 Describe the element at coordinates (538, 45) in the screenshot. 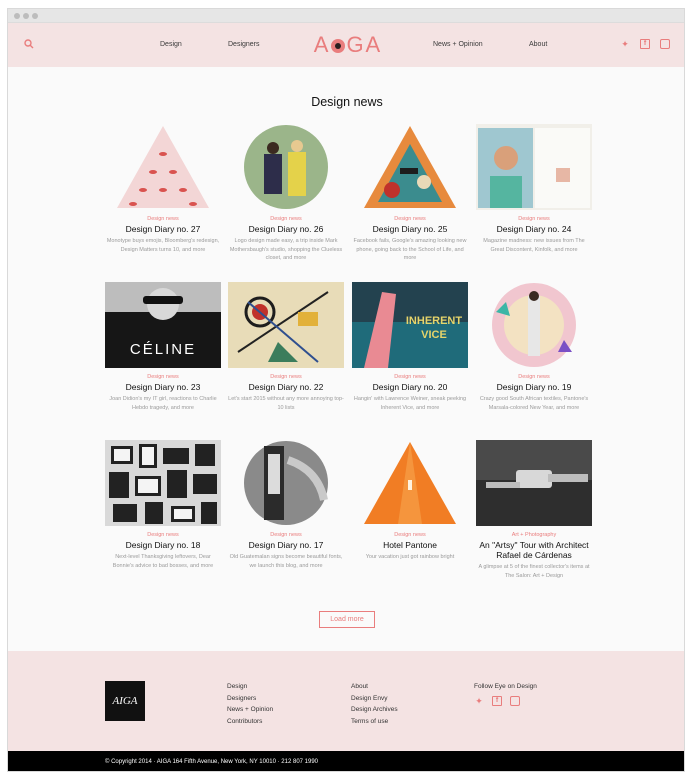

I see `nav-about: About` at that location.